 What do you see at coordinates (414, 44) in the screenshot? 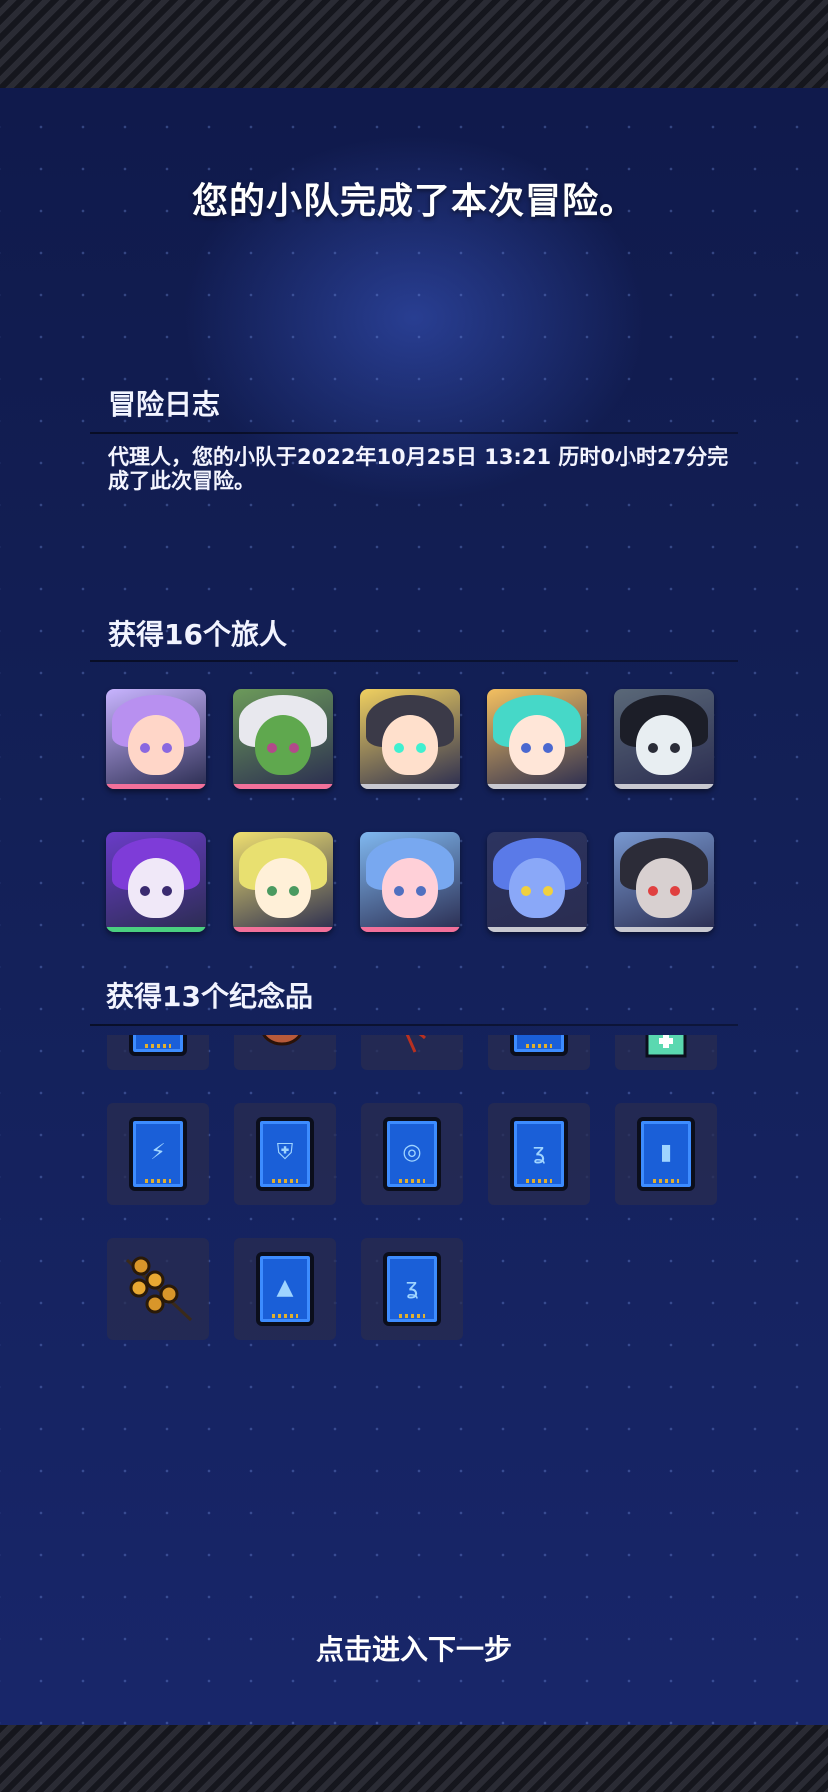
I see `top-border-stripe` at bounding box center [414, 44].